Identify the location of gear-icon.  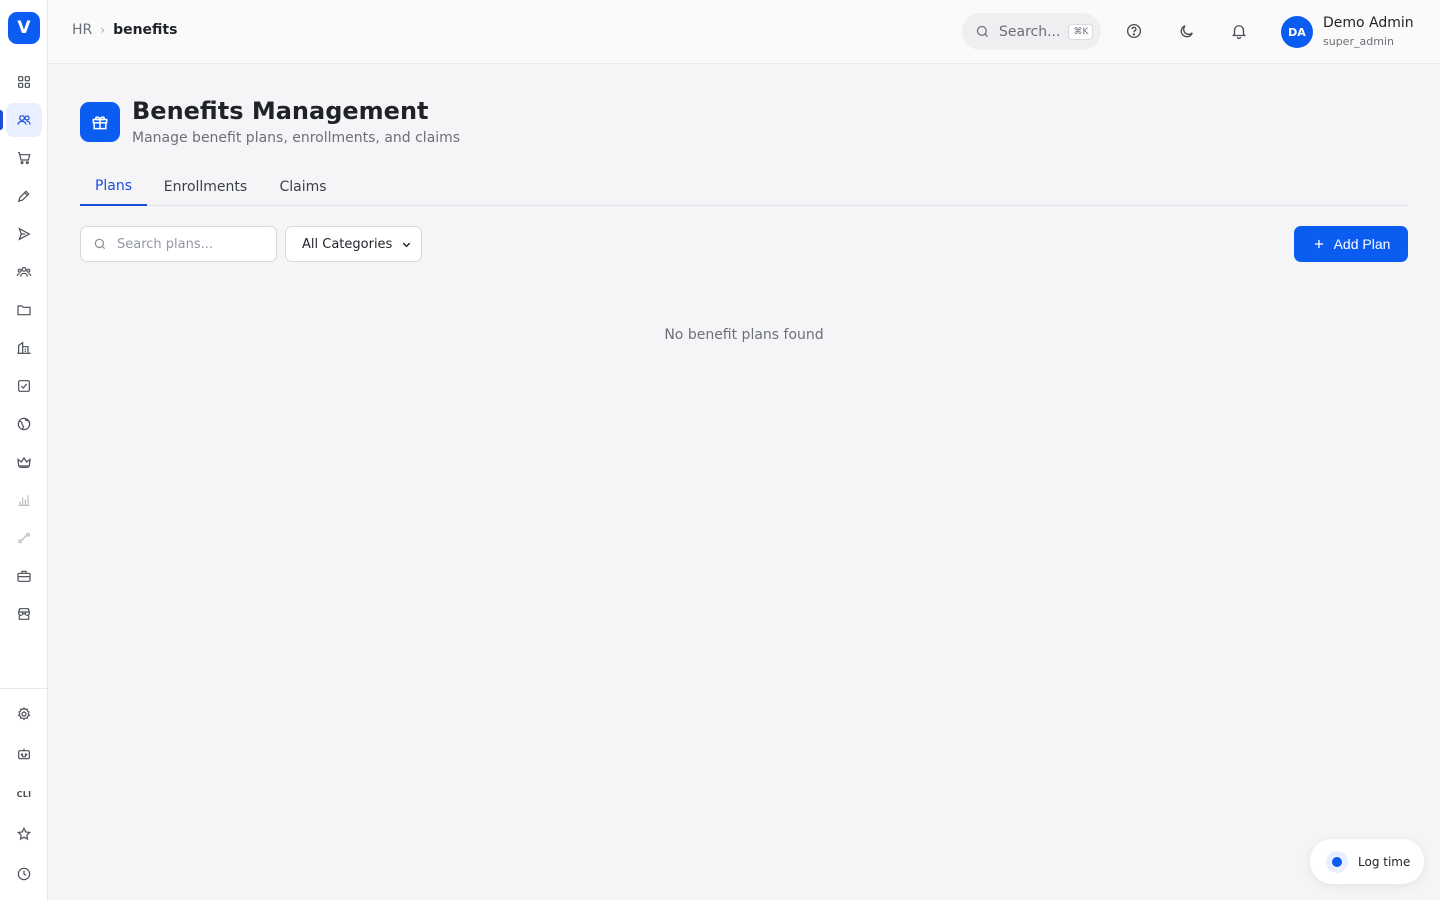
(24, 714).